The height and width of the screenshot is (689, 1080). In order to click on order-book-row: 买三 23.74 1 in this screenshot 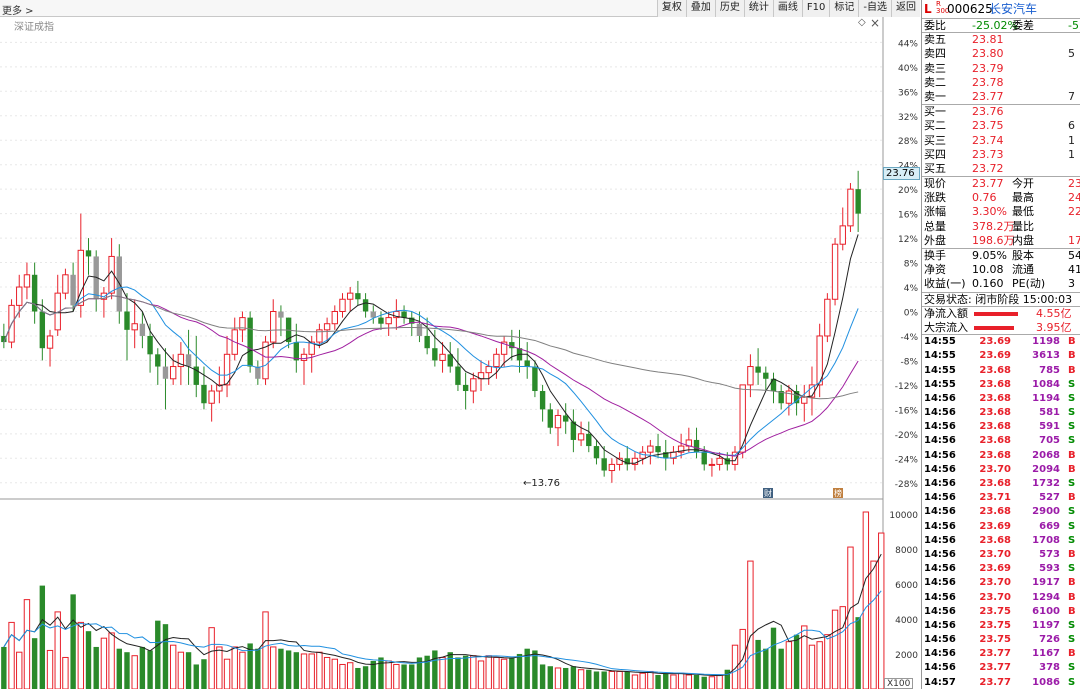, I will do `click(1001, 141)`.